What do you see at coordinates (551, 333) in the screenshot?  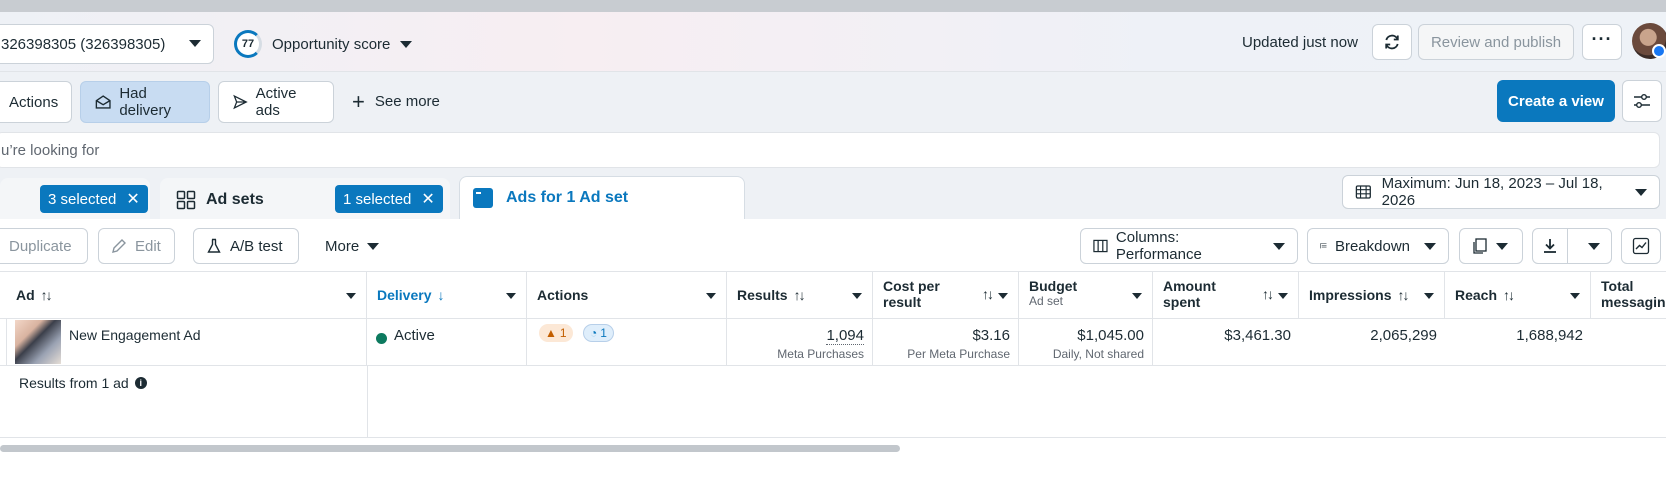 I see `warning-icon: ▲` at bounding box center [551, 333].